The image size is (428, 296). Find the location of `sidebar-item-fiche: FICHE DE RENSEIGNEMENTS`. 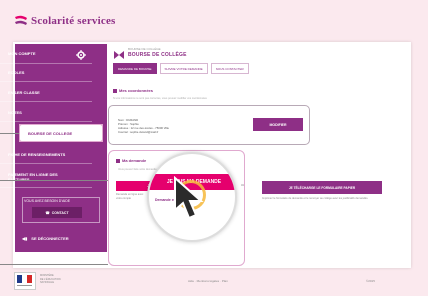

sidebar-item-fiche: FICHE DE RENSEIGNEMENTS is located at coordinates (46, 155).